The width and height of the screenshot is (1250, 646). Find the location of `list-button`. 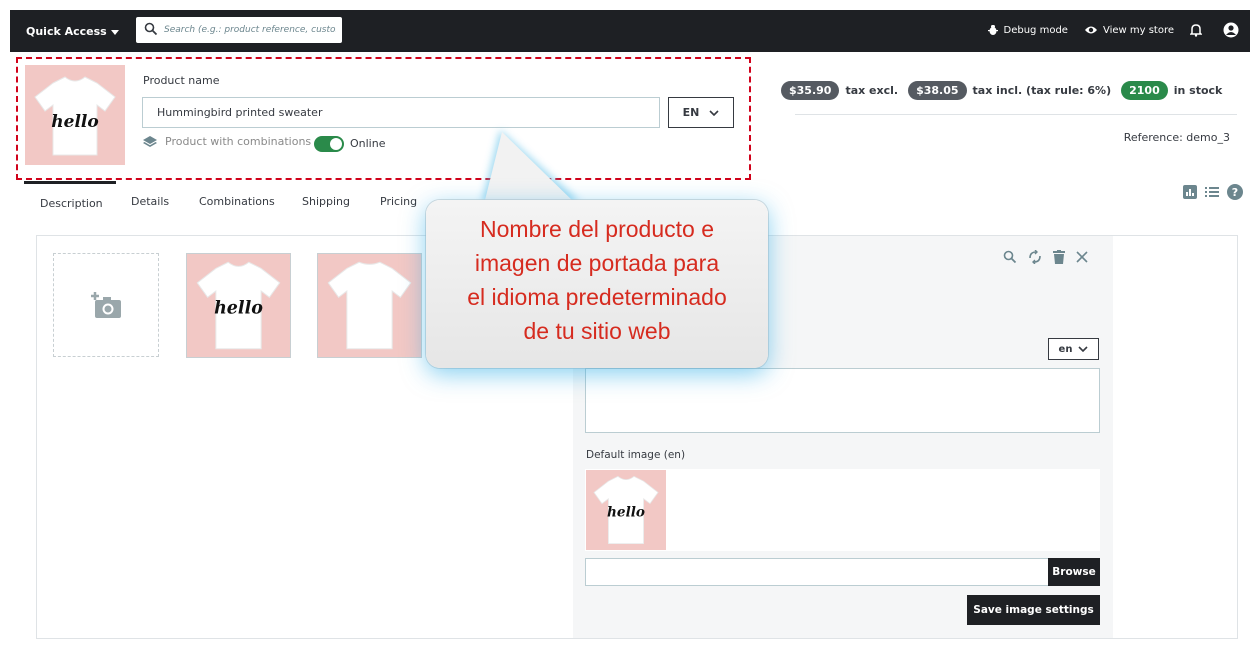

list-button is located at coordinates (1212, 192).